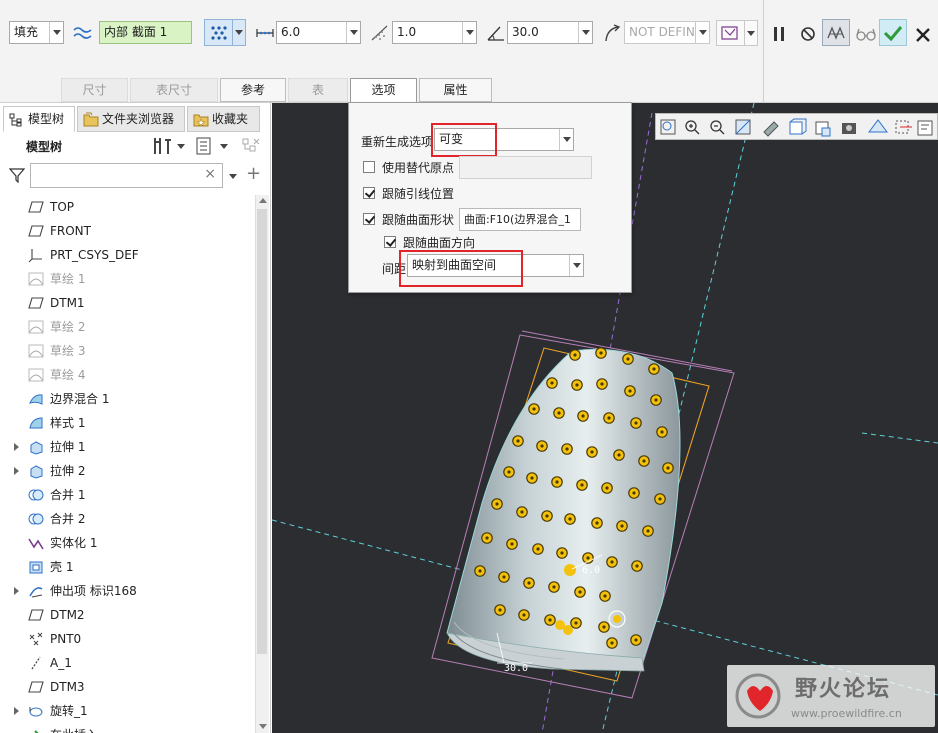 Image resolution: width=938 pixels, height=733 pixels. I want to click on tree-search-input: ×, so click(126, 175).